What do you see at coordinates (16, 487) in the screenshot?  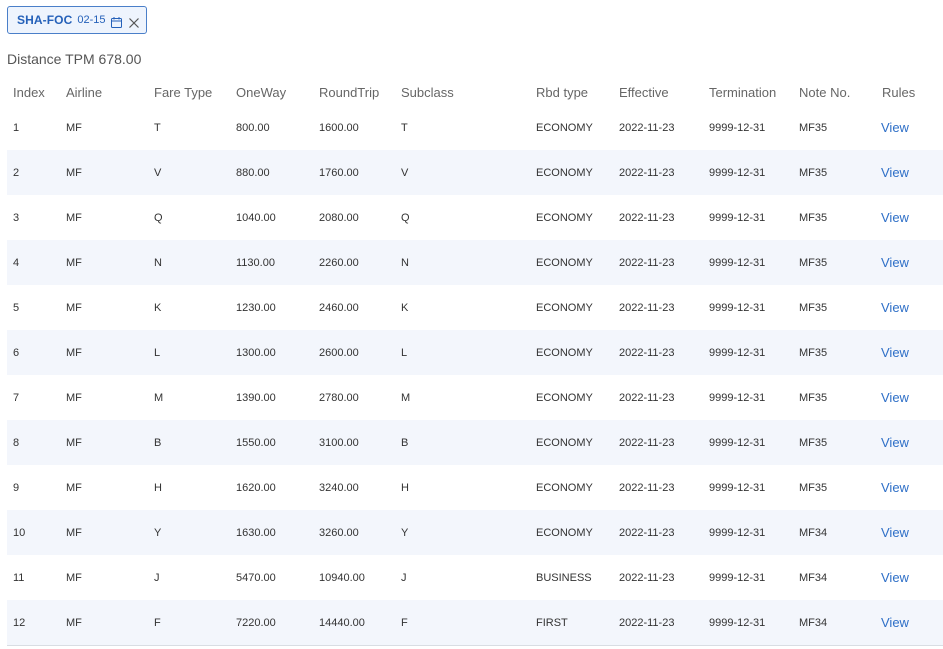 I see `cell-index: 9` at bounding box center [16, 487].